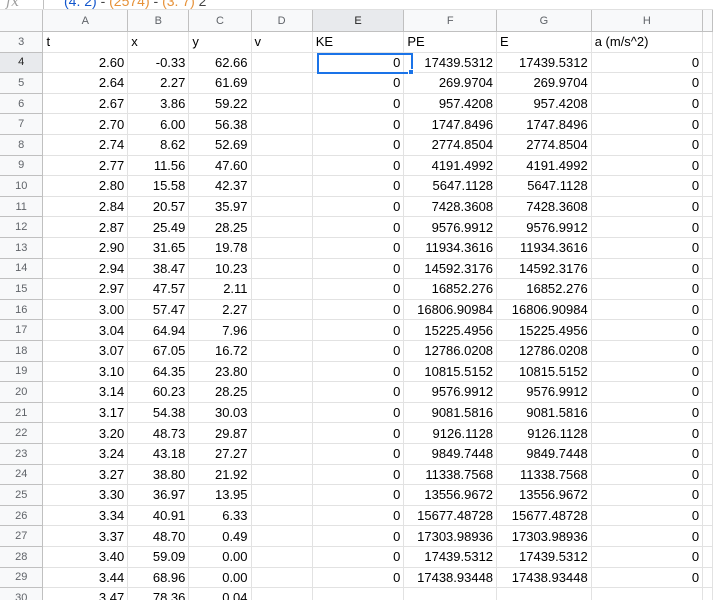 Image resolution: width=713 pixels, height=600 pixels. I want to click on row-header: 27, so click(22, 536).